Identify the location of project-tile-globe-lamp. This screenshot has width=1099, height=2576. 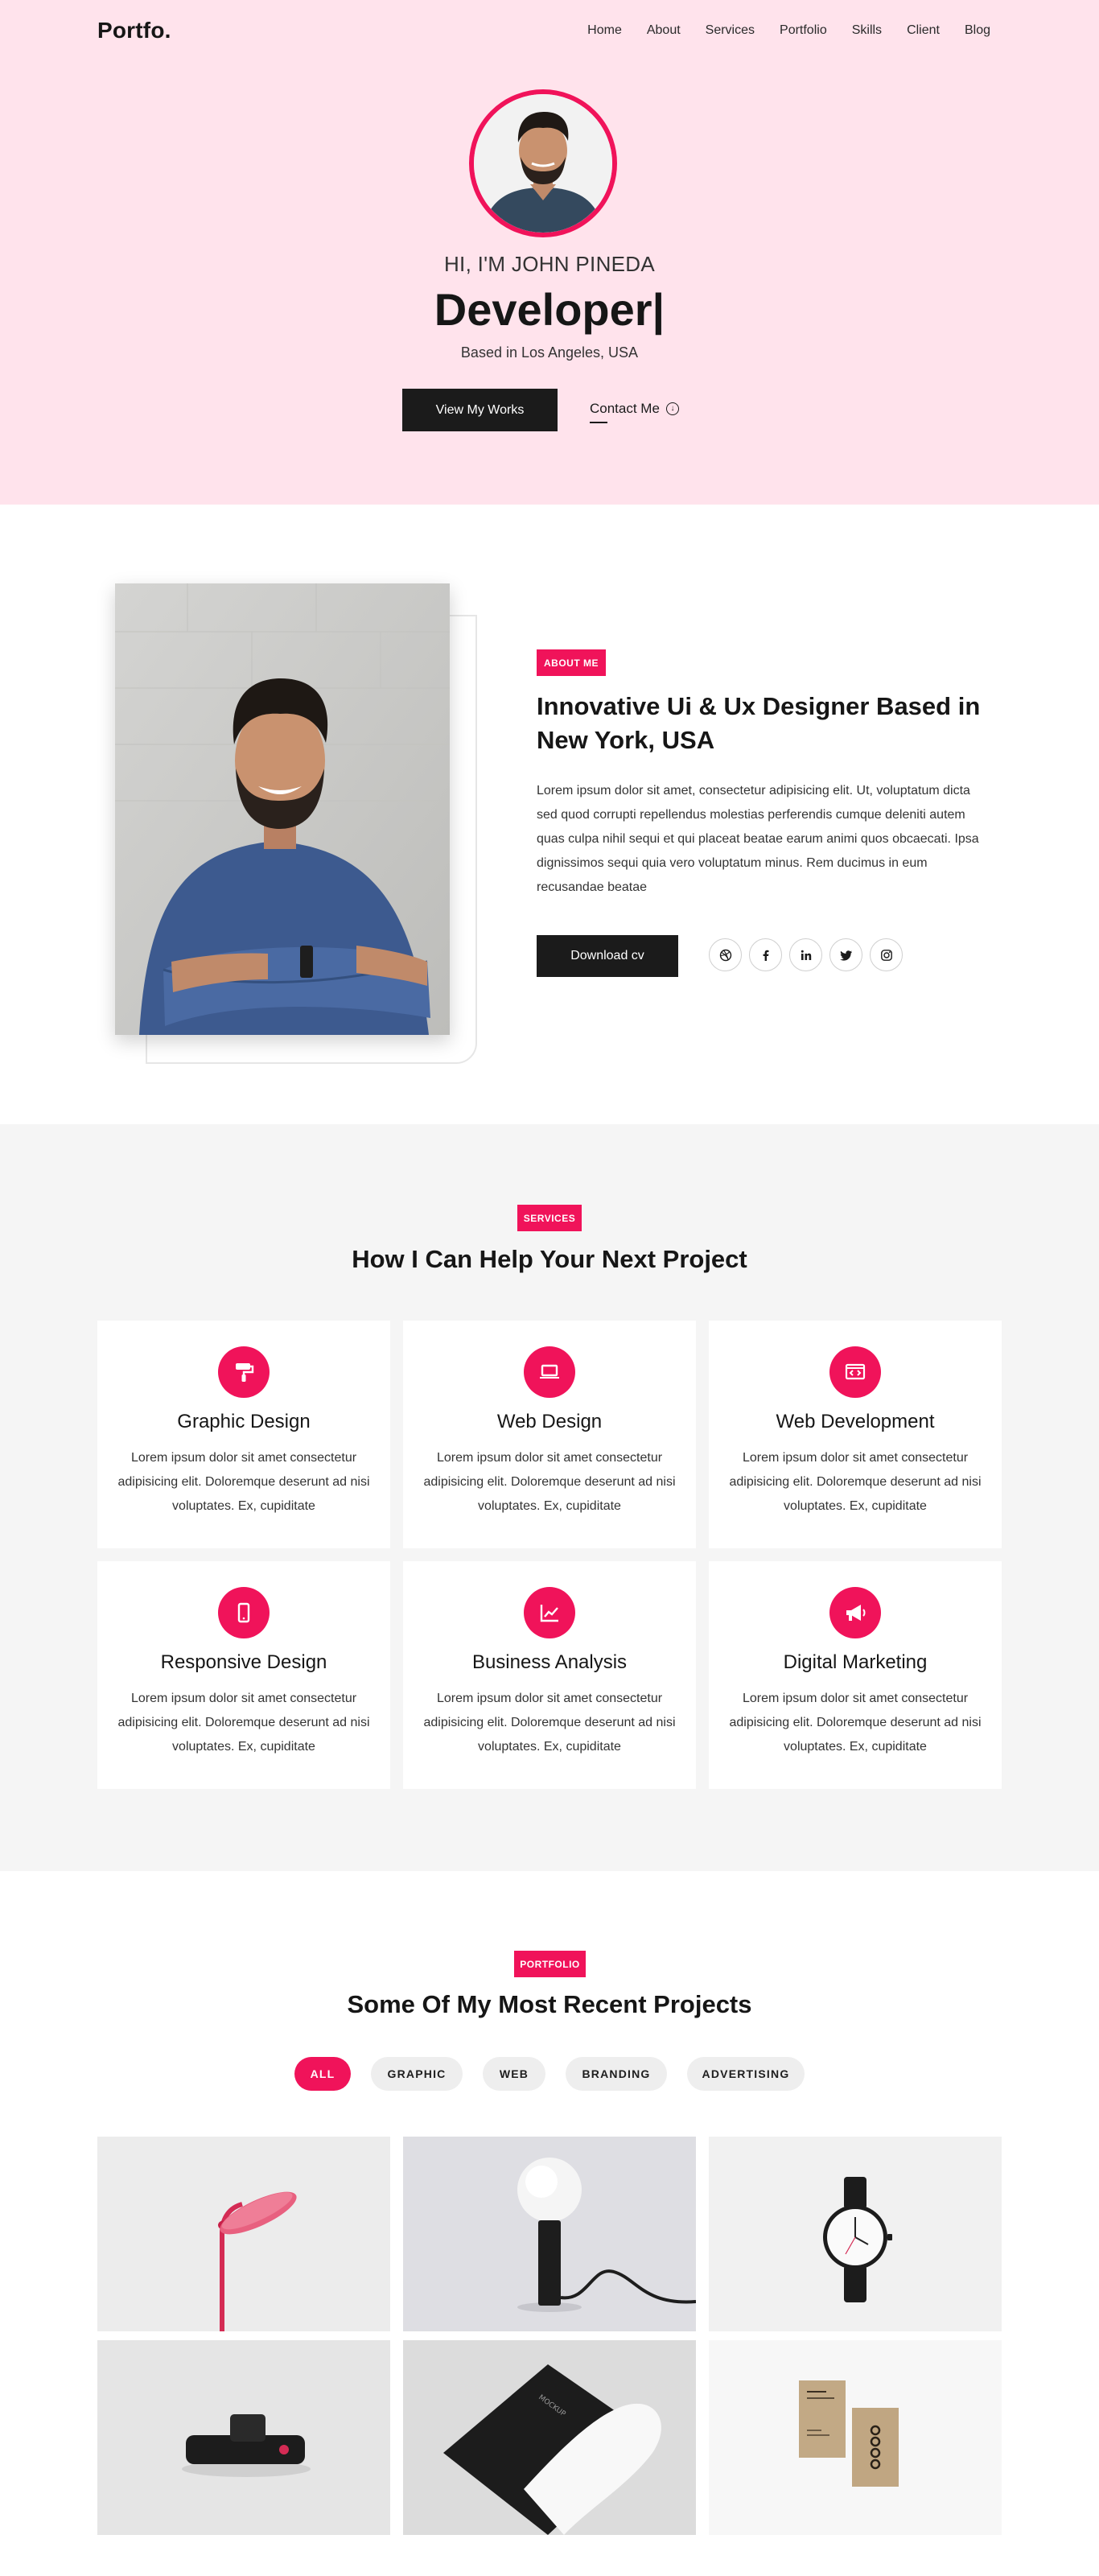
(549, 2234).